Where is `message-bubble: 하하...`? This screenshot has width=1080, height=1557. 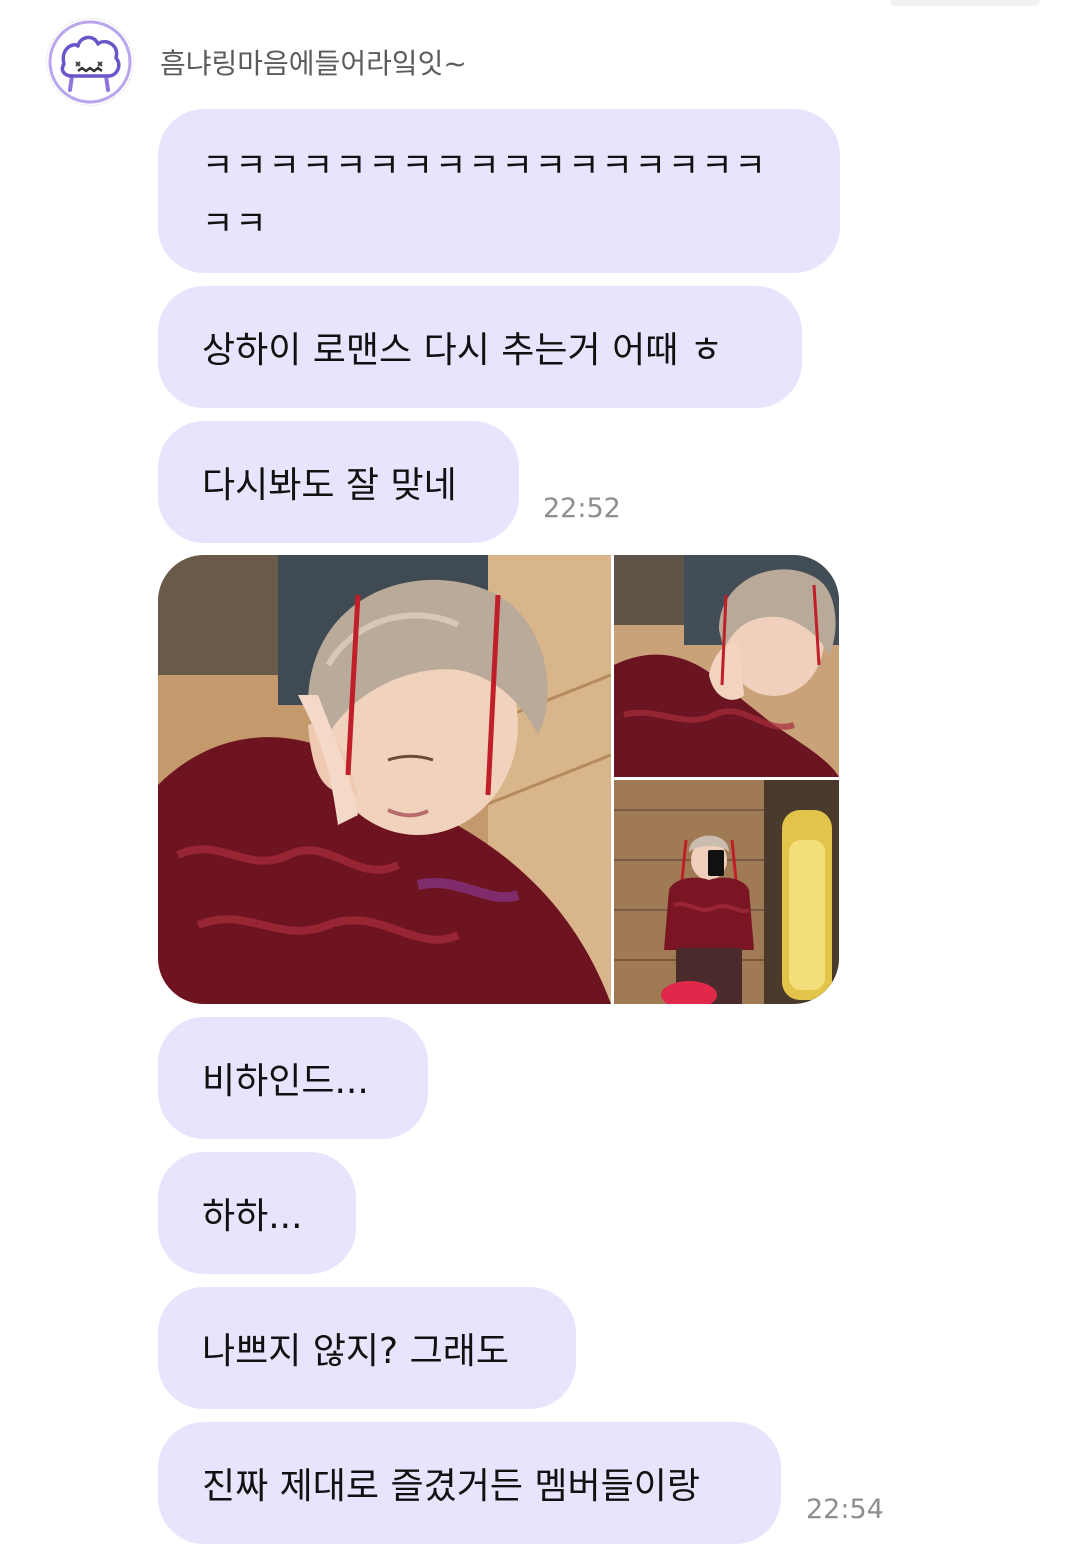 message-bubble: 하하... is located at coordinates (257, 1213).